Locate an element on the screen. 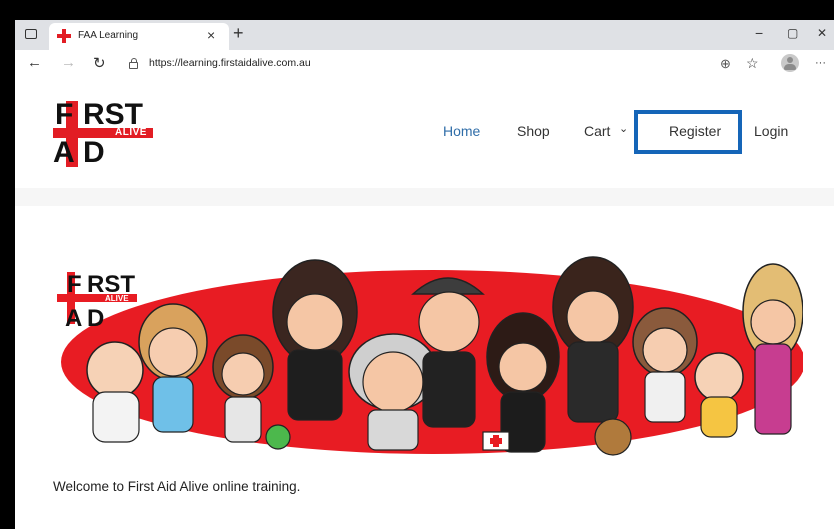 This screenshot has height=529, width=834. nav-register: Register is located at coordinates (695, 131).